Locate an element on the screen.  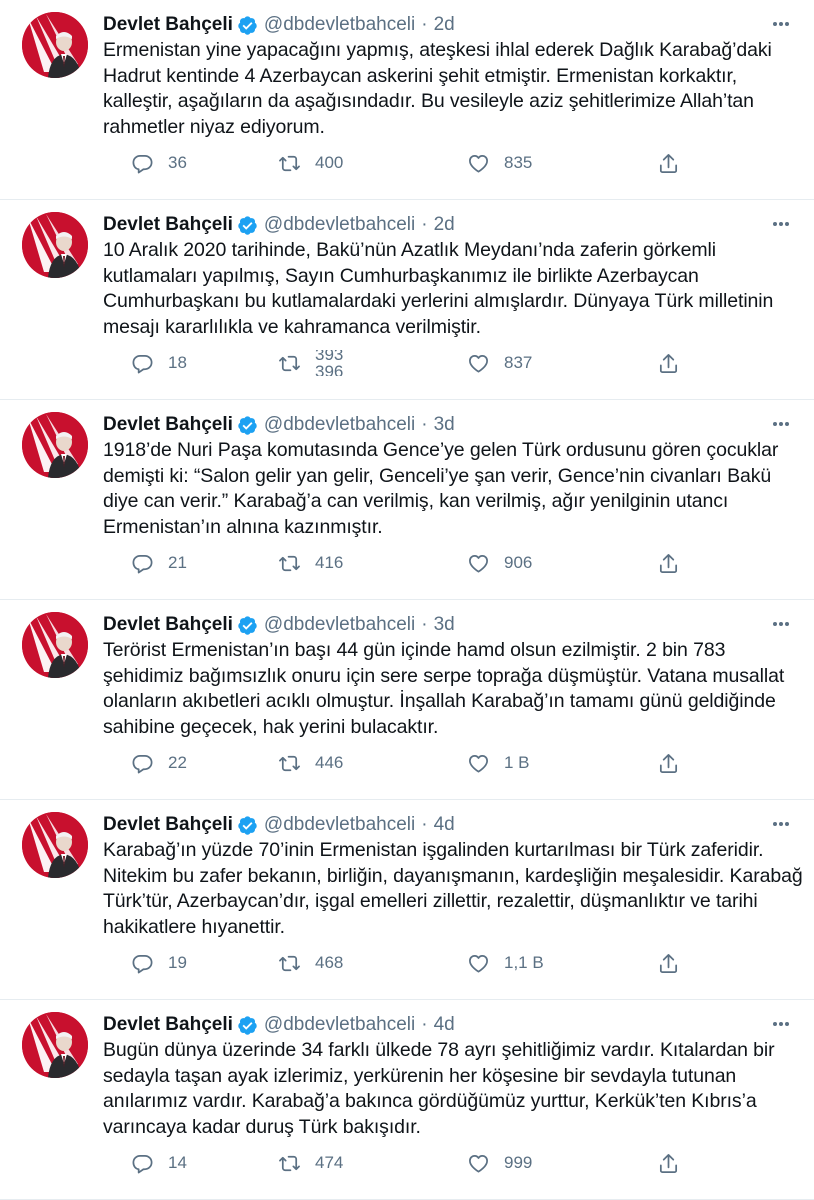
retweet-button: 416 is located at coordinates (310, 563).